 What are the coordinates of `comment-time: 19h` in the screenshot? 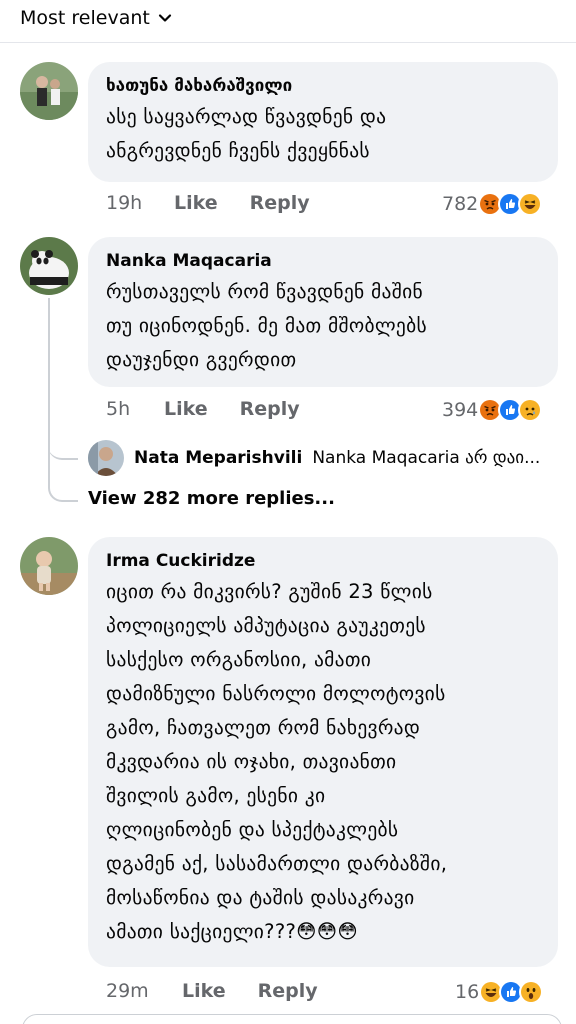 It's located at (140, 203).